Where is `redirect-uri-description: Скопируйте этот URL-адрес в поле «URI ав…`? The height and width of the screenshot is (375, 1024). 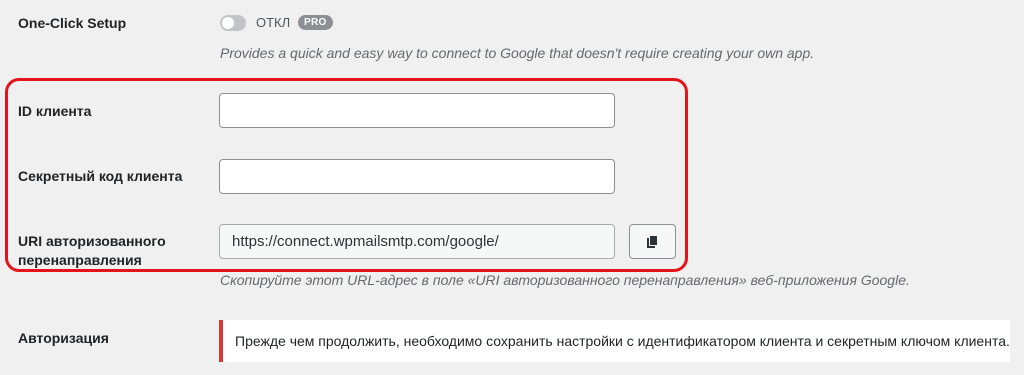 redirect-uri-description: Скопируйте этот URL-адрес в поле «URI ав… is located at coordinates (565, 280).